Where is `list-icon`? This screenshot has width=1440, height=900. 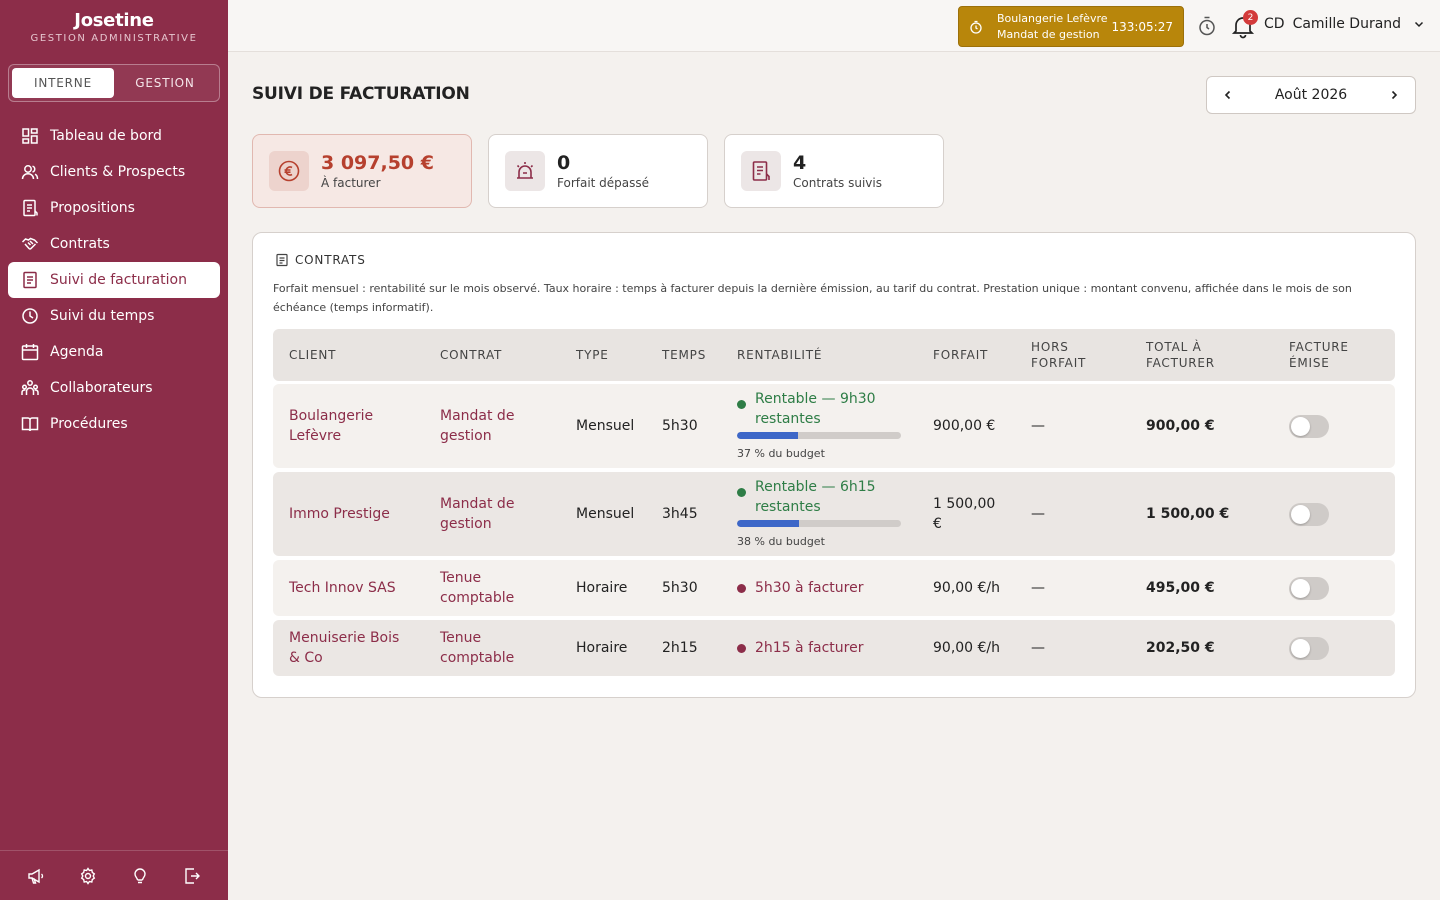
list-icon is located at coordinates (282, 260).